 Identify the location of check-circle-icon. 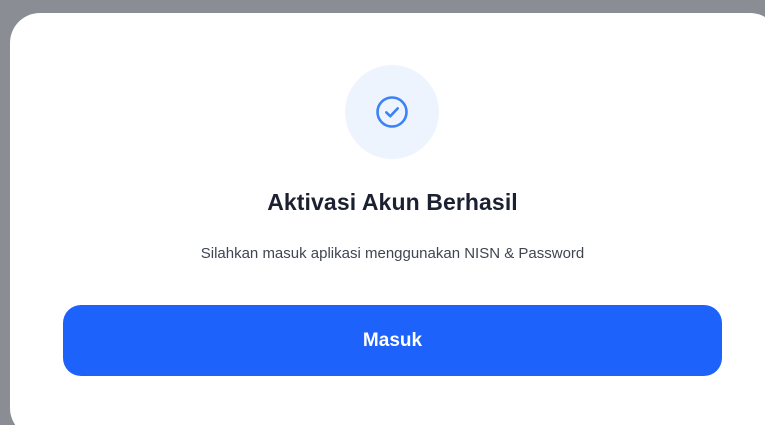
(392, 112).